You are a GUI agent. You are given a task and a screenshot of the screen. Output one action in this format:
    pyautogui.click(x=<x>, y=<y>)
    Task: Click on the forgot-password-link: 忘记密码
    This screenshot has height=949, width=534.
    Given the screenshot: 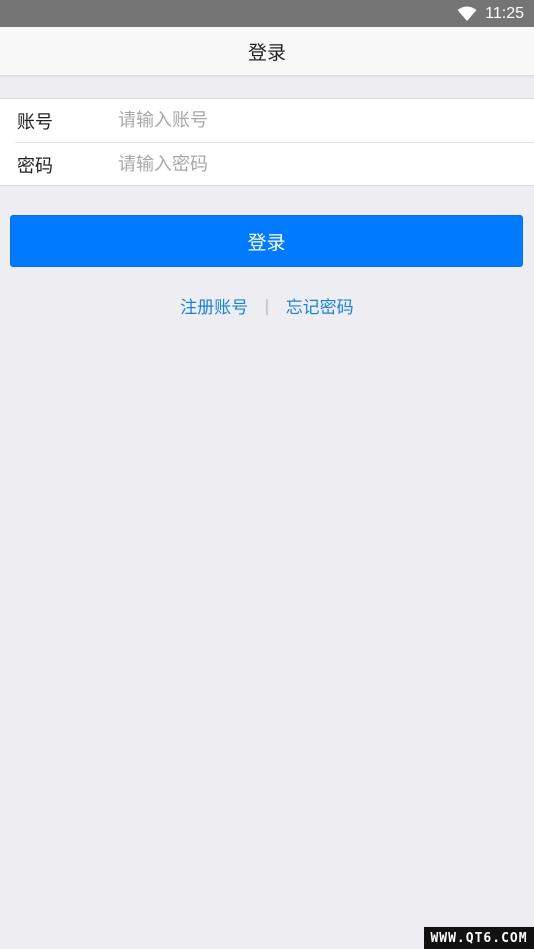 What is the action you would take?
    pyautogui.click(x=320, y=305)
    